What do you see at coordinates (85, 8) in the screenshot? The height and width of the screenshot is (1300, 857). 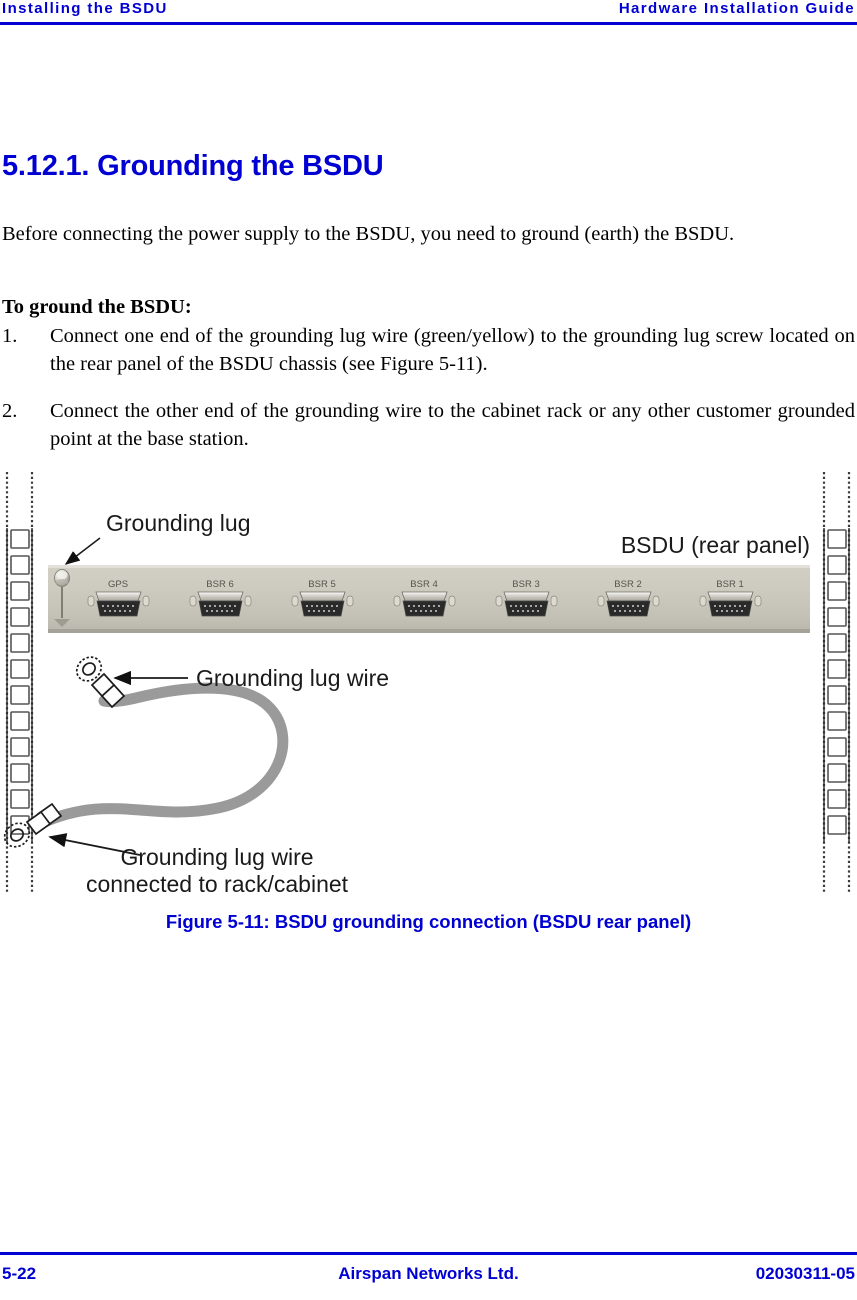 I see `header-left-text: Installing the BSDU` at bounding box center [85, 8].